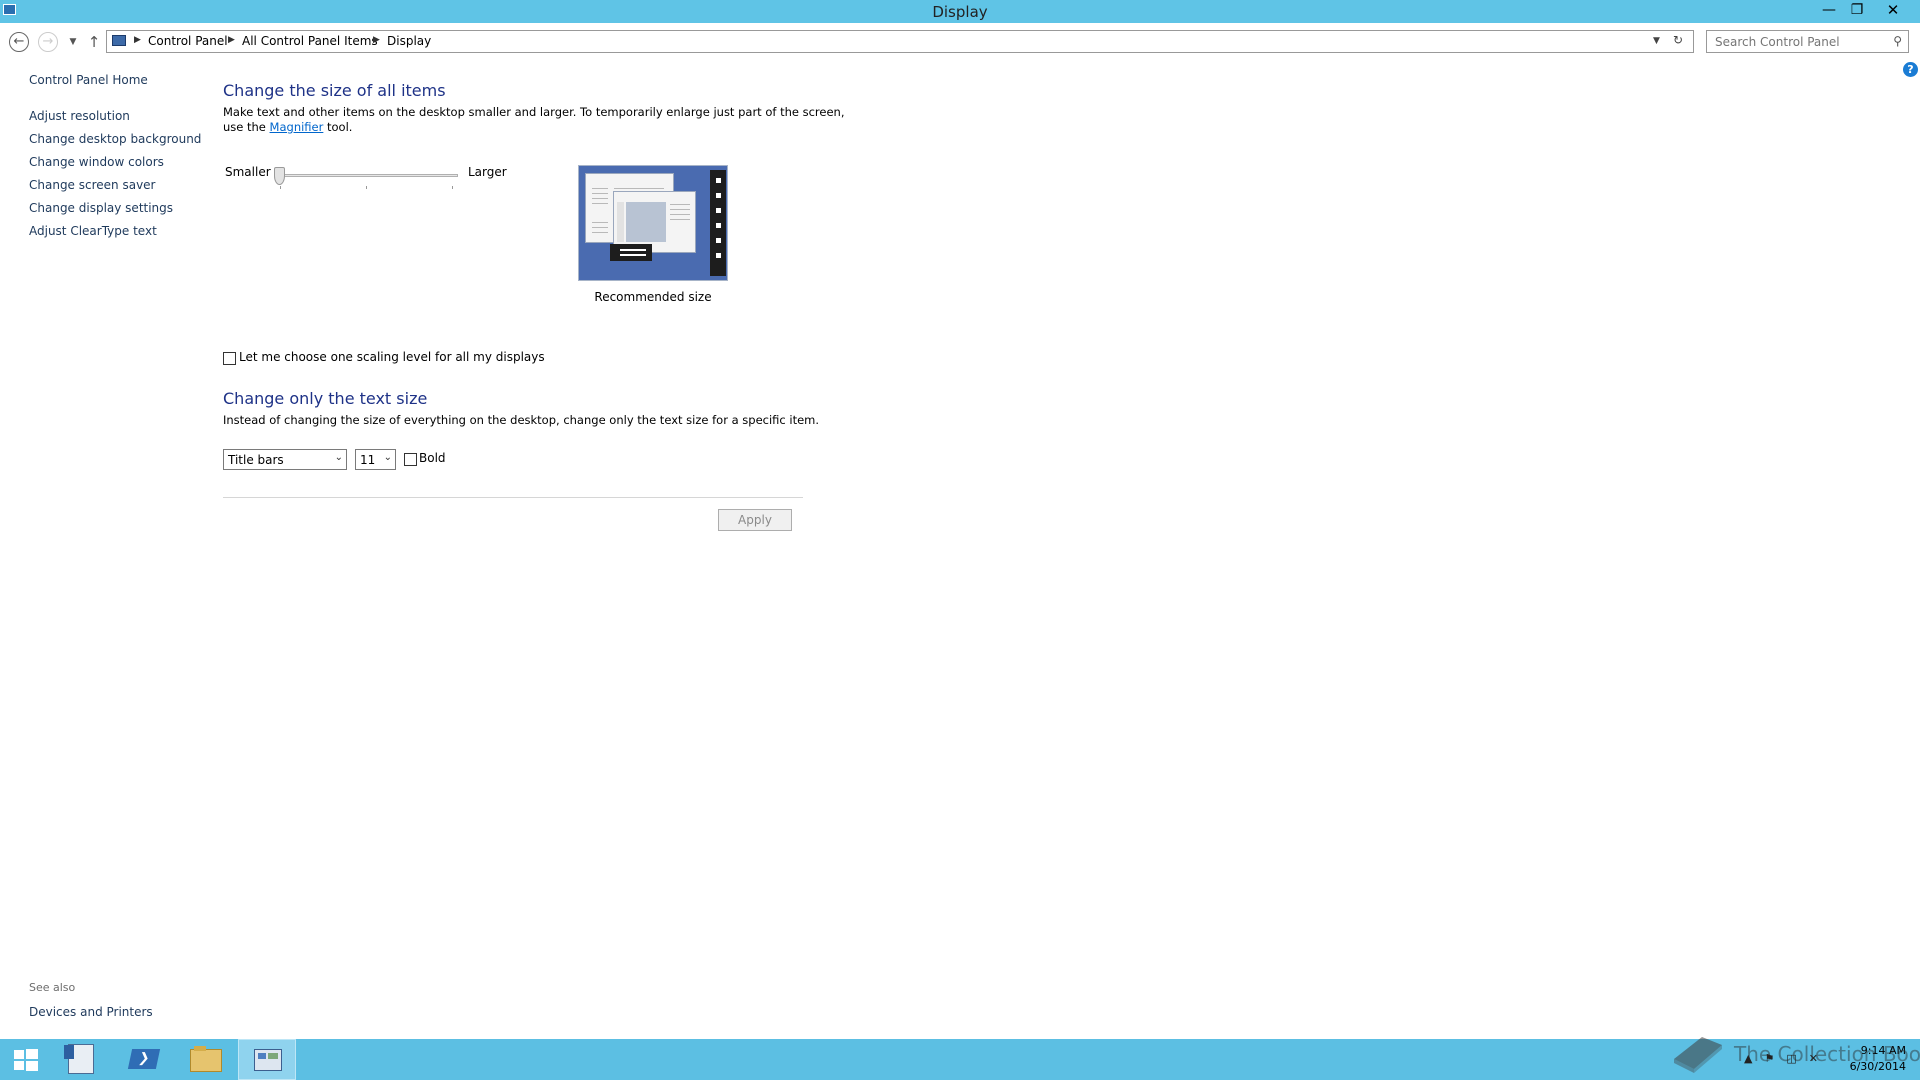  What do you see at coordinates (92, 185) in the screenshot?
I see `sidebar-item-change-screen-saver: Change screen saver` at bounding box center [92, 185].